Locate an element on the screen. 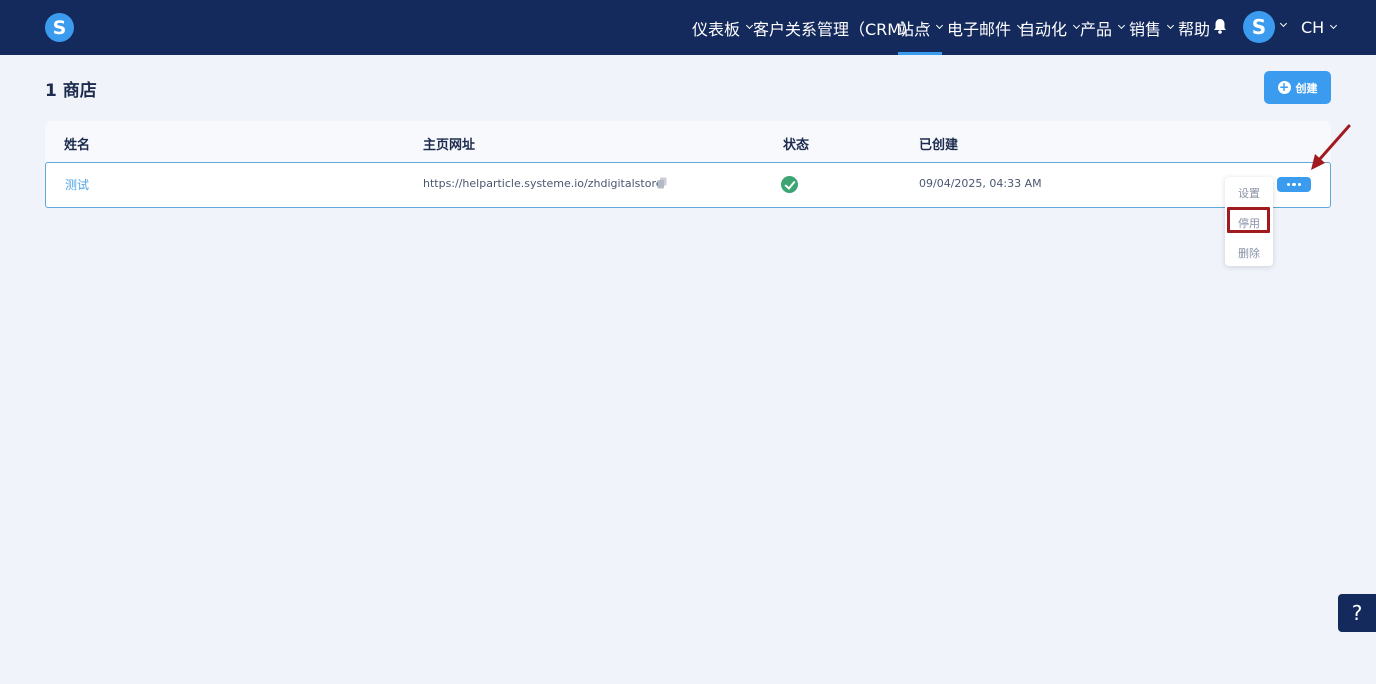 The height and width of the screenshot is (684, 1376). nav-products-label: 产品 is located at coordinates (1096, 29).